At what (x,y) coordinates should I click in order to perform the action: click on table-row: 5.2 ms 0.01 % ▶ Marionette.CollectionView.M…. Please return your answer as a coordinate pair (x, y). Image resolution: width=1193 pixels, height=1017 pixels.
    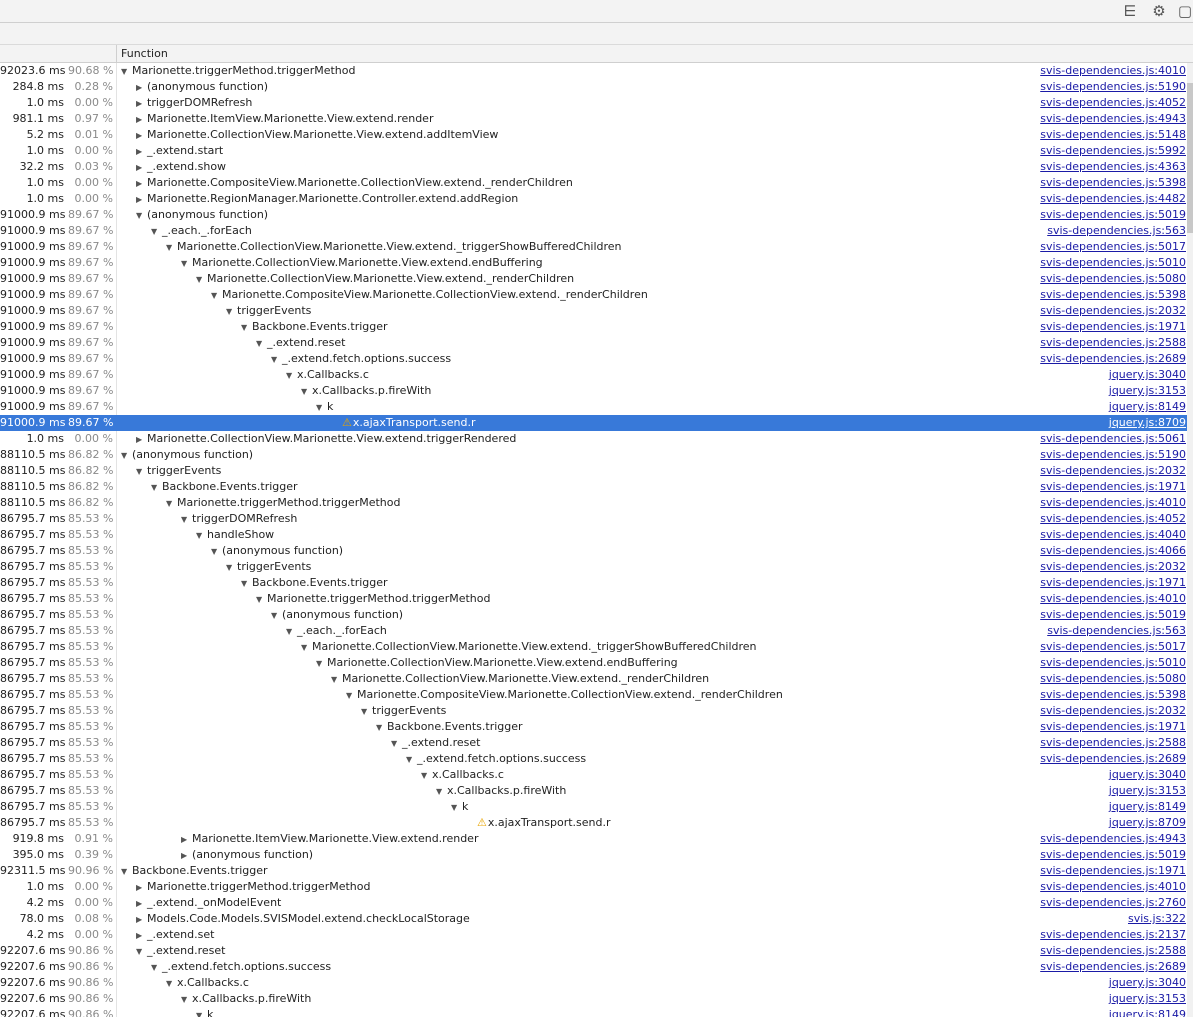
    Looking at the image, I should click on (596, 135).